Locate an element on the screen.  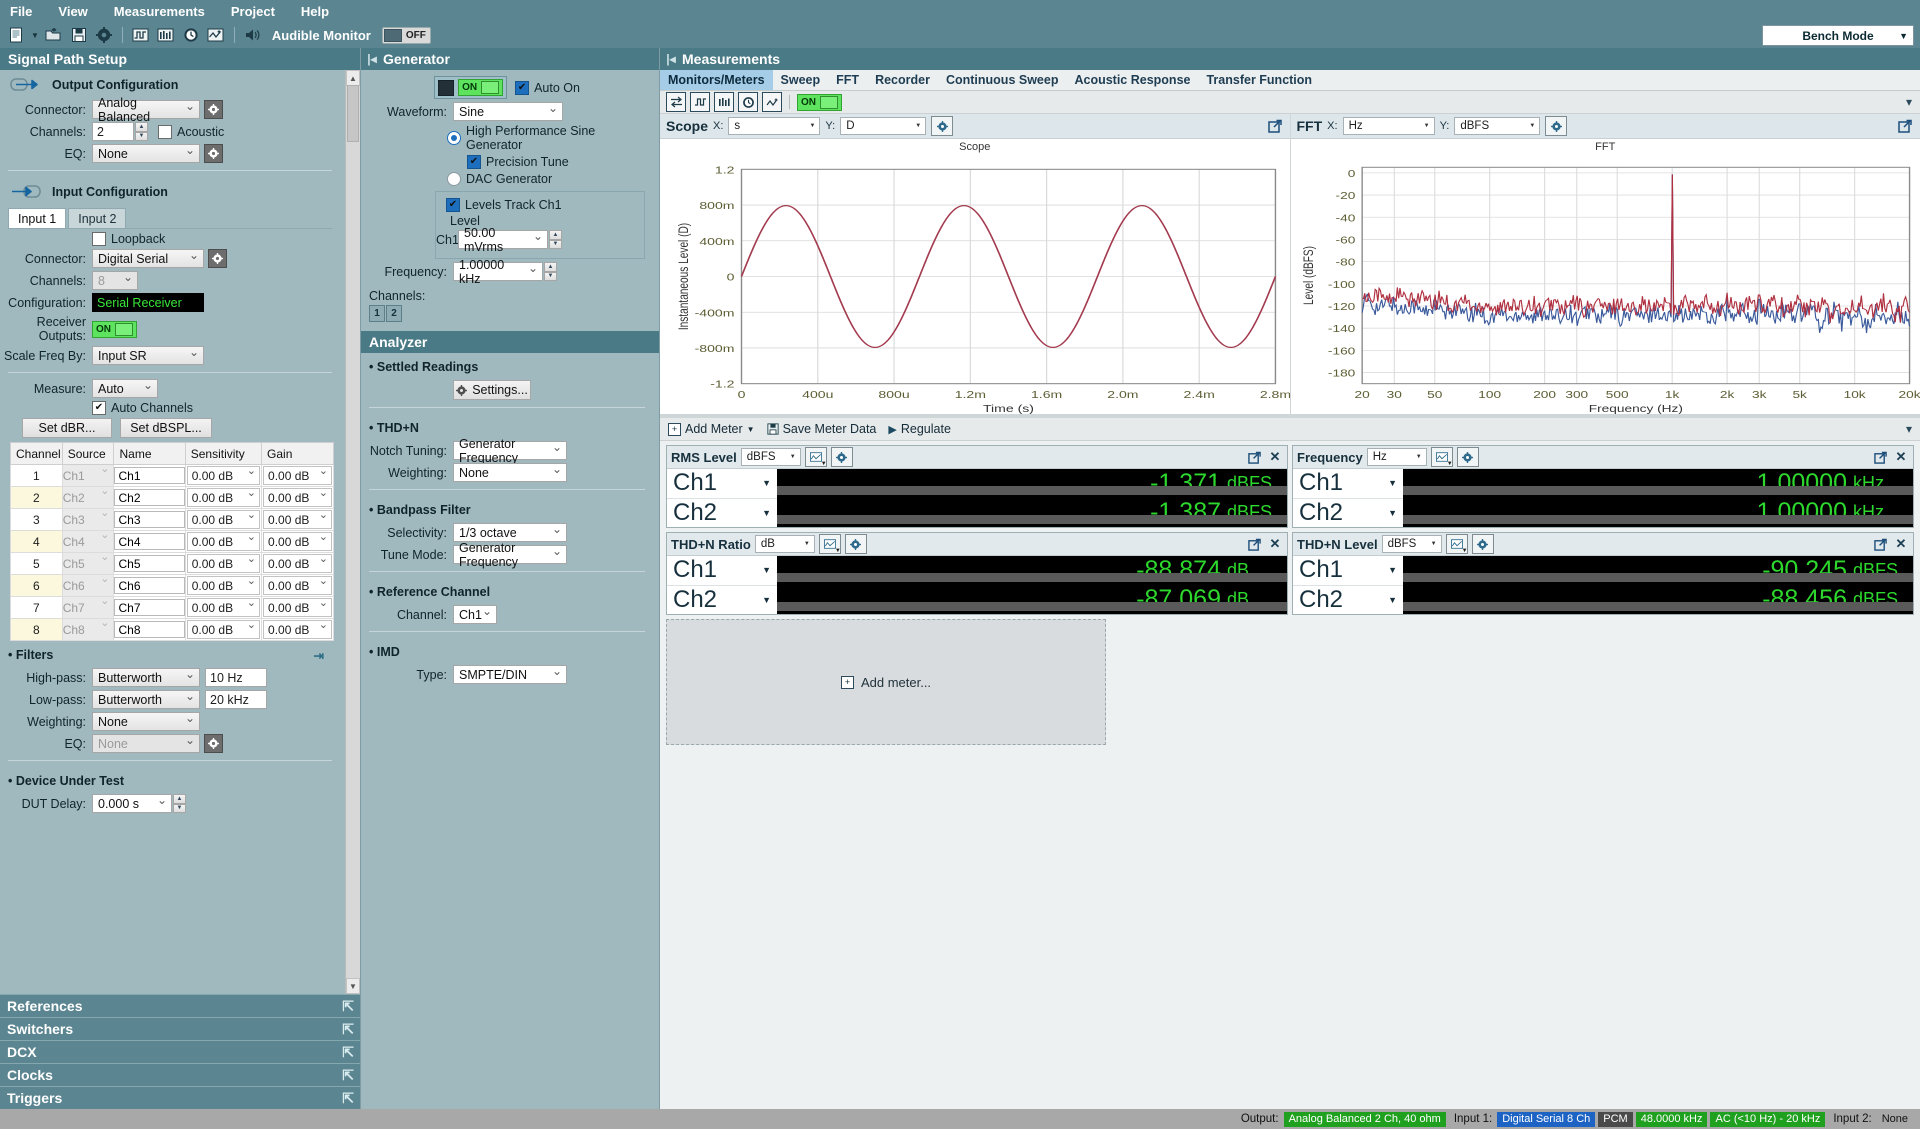
trend-icon is located at coordinates (772, 102).